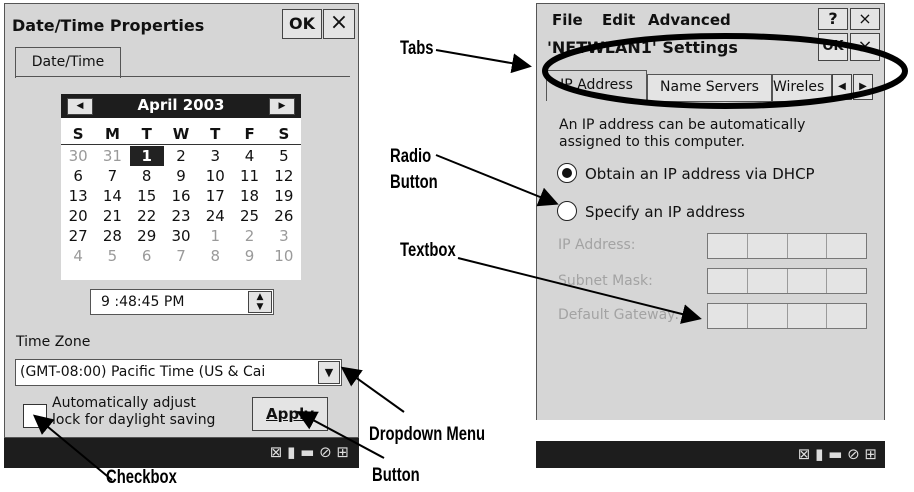 The width and height of the screenshot is (914, 492). I want to click on textbox-annotation: Textbox, so click(428, 250).